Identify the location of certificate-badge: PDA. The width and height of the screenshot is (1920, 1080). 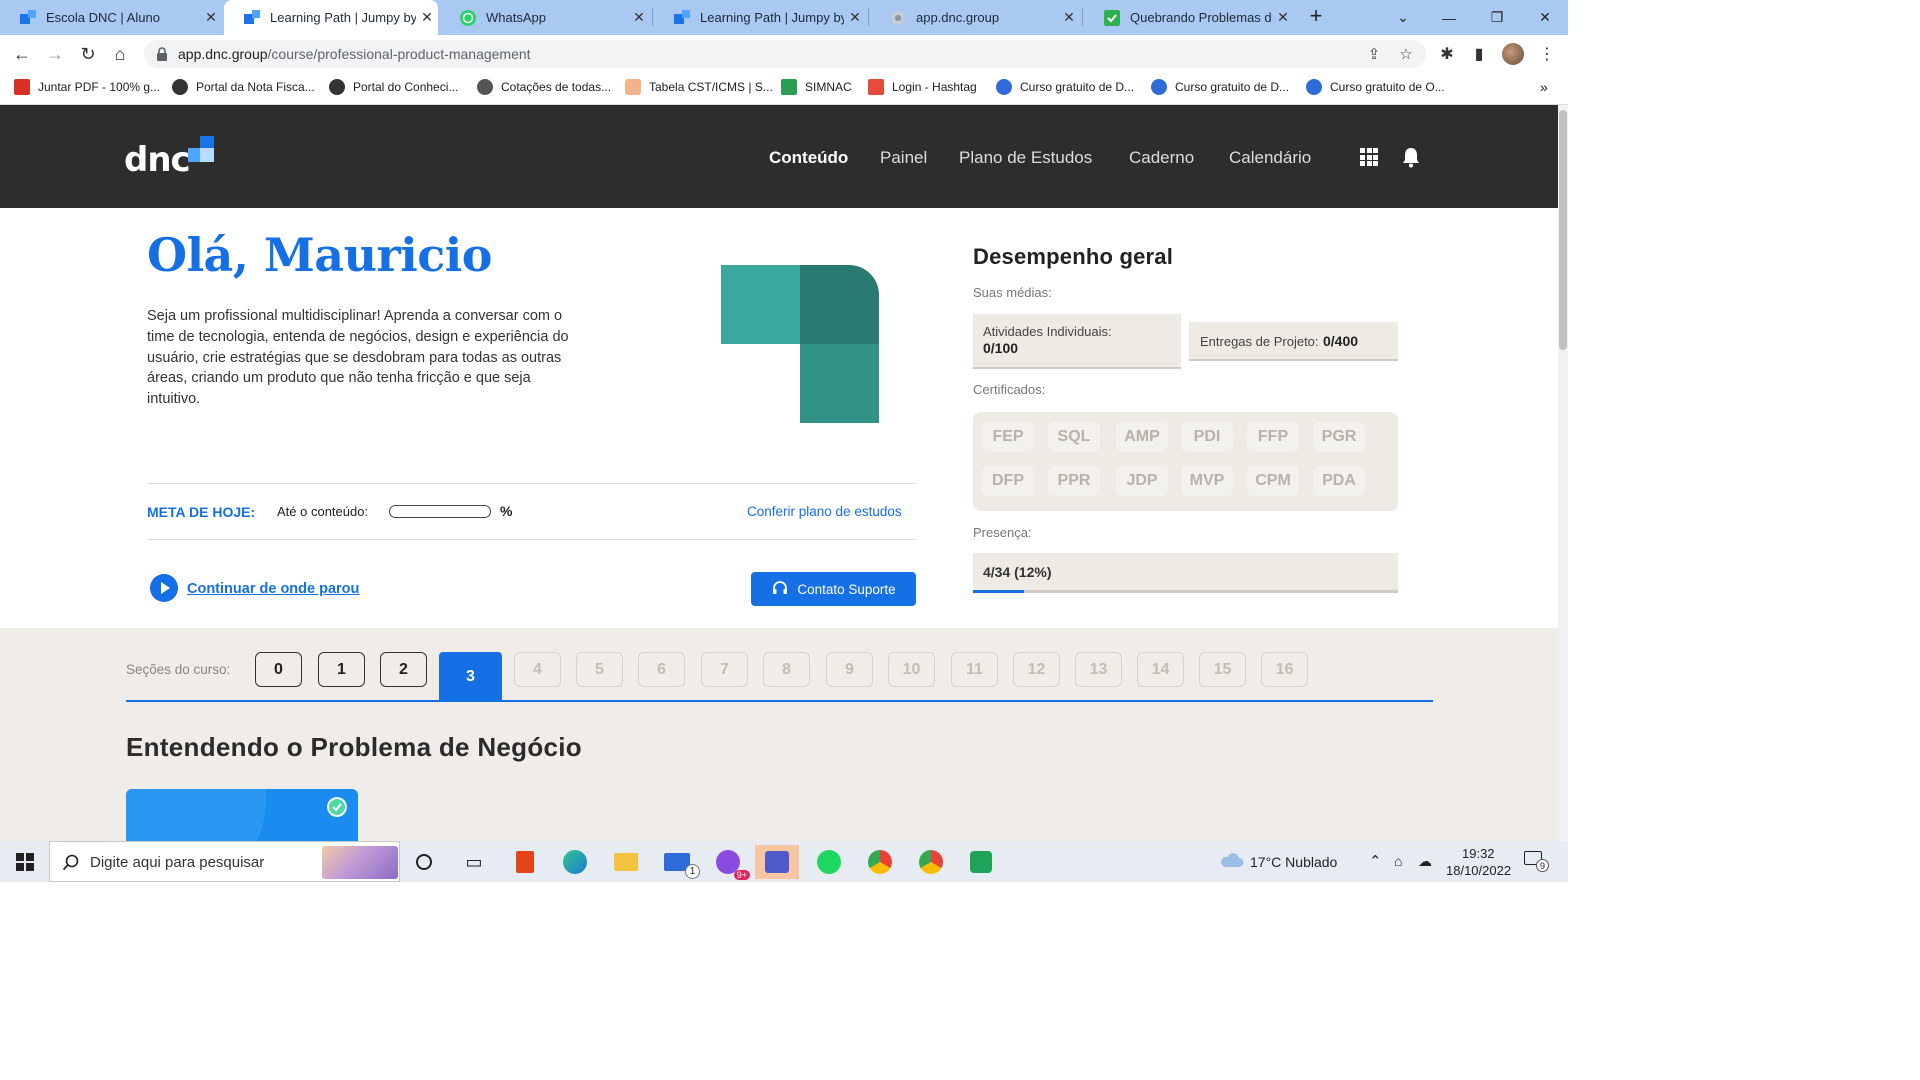
(1339, 481).